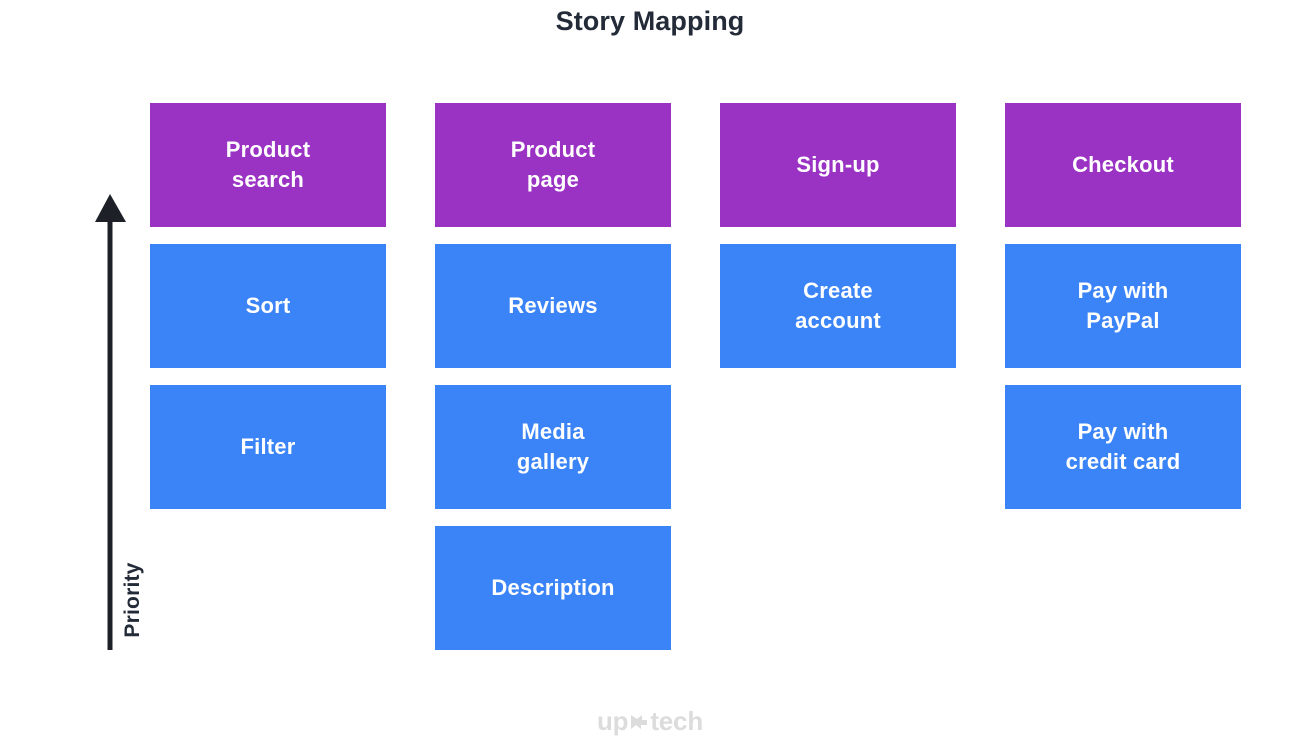 The image size is (1300, 741). I want to click on card-sort: Sort, so click(268, 306).